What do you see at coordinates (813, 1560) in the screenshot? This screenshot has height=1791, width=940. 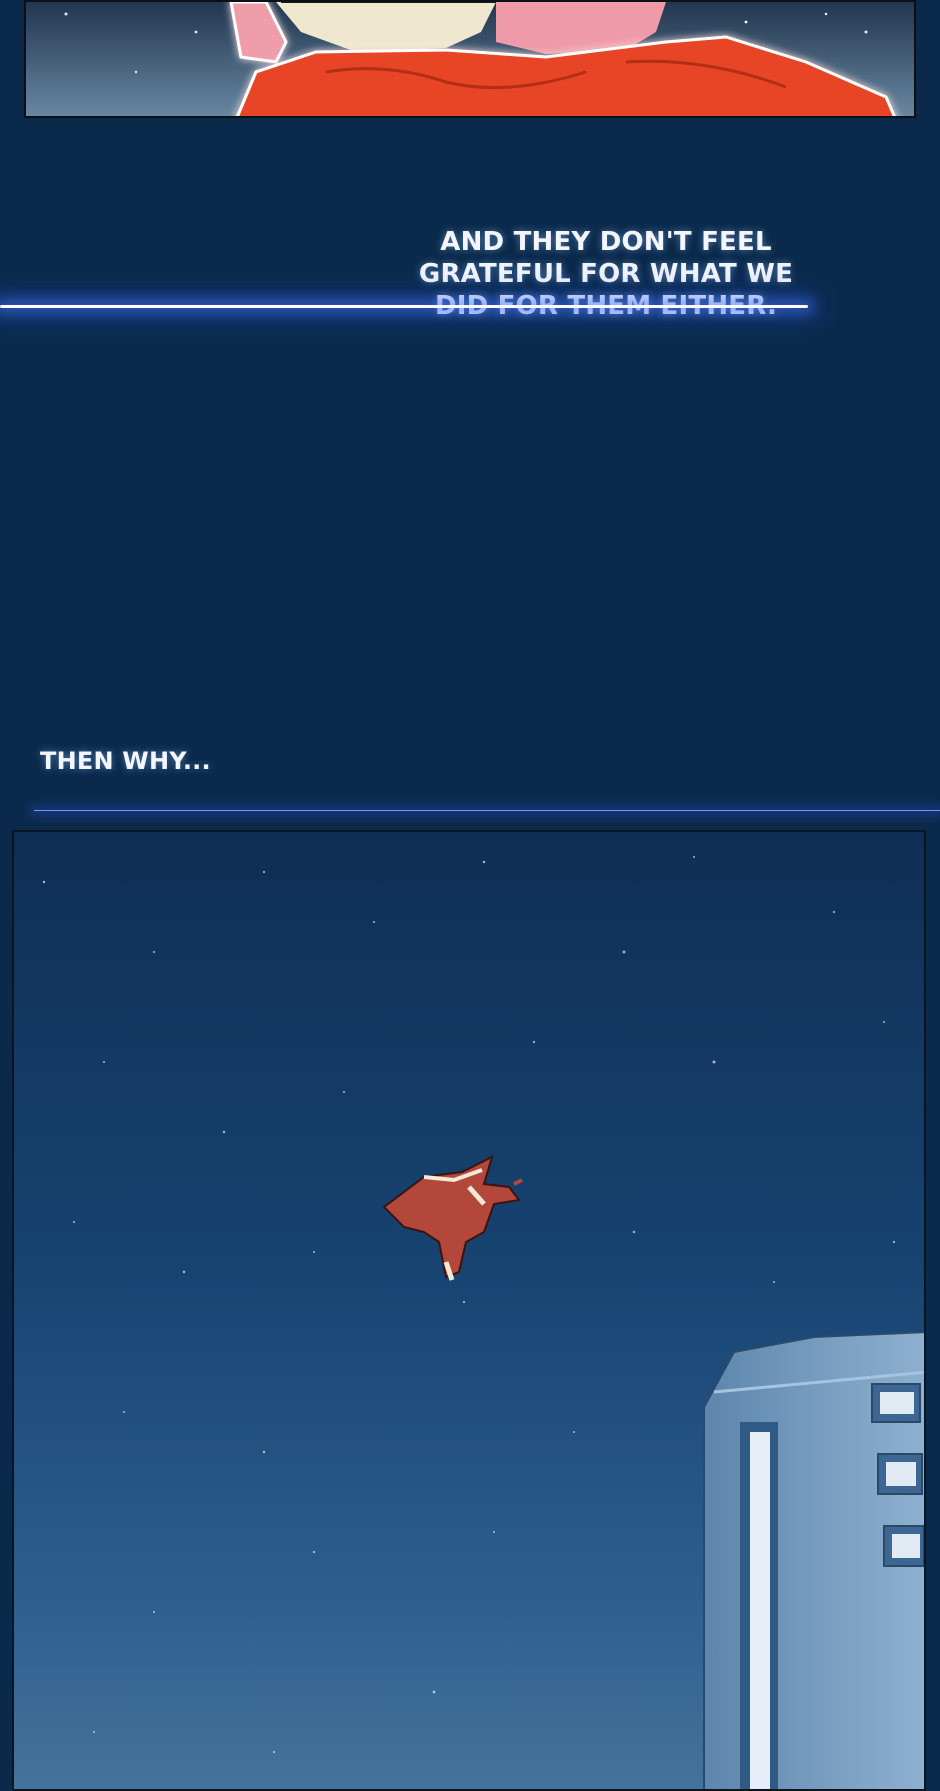 I see `building-icon` at bounding box center [813, 1560].